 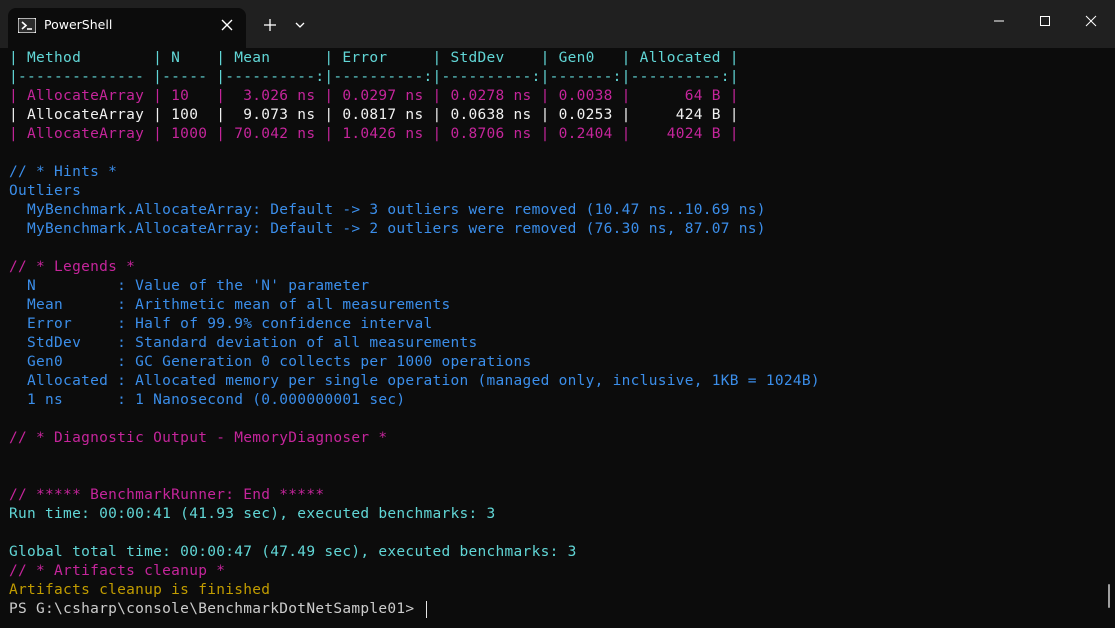 I want to click on minimize-icon, so click(x=999, y=21).